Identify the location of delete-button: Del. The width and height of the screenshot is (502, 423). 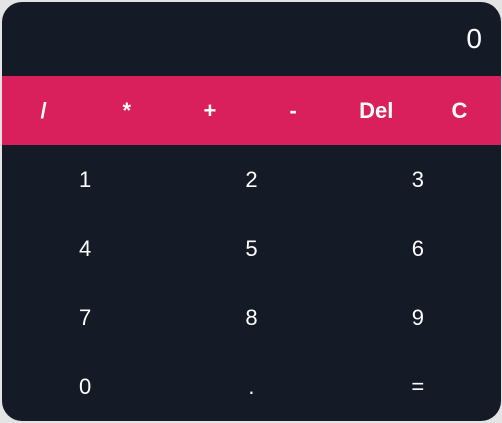
(376, 110).